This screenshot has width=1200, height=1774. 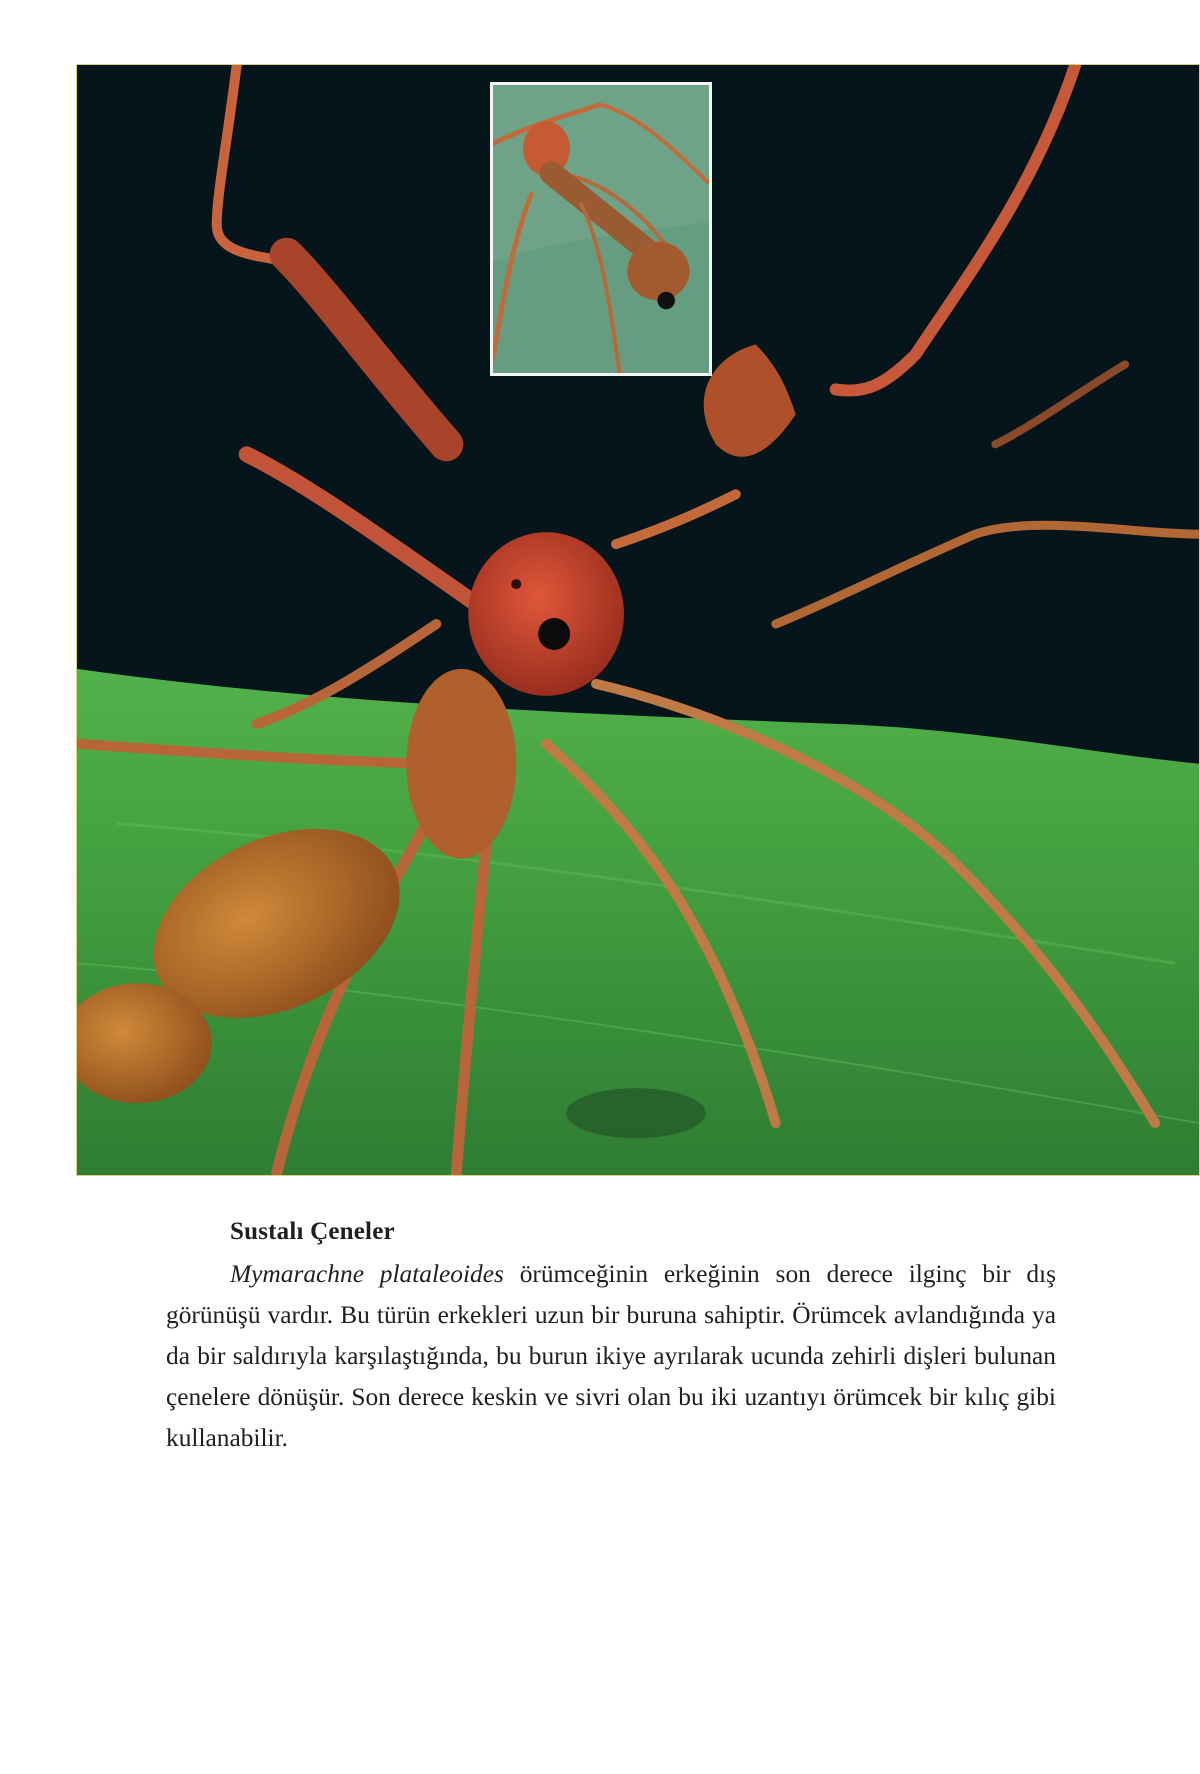 I want to click on species-name: Mymarachne plataleoides, so click(x=367, y=1274).